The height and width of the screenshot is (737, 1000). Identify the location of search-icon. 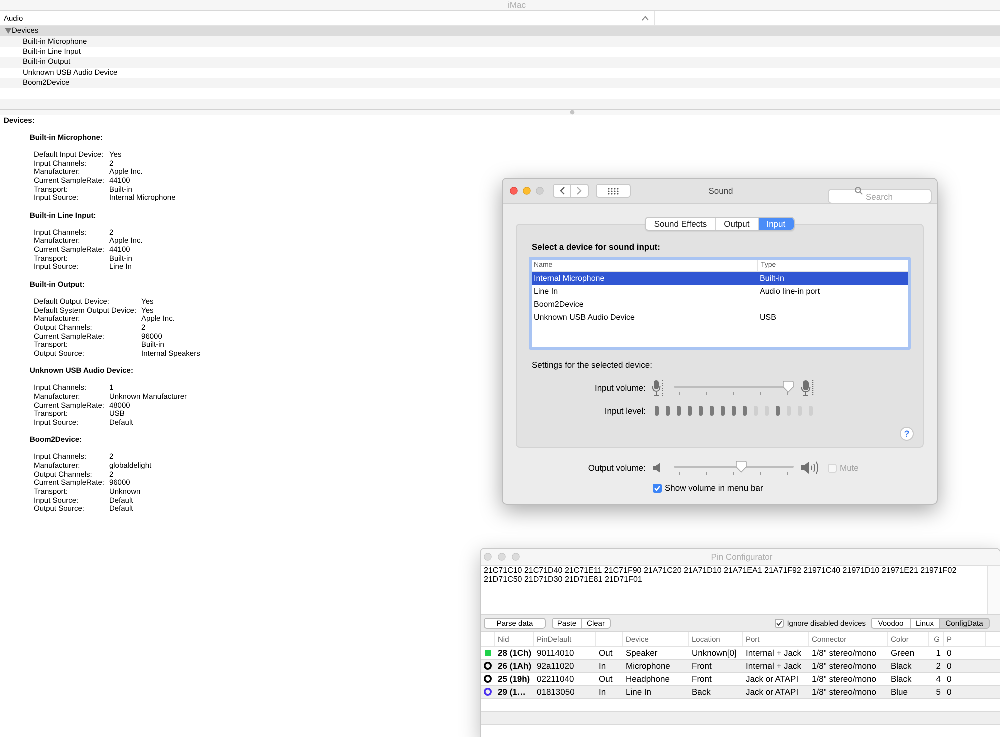
(859, 191).